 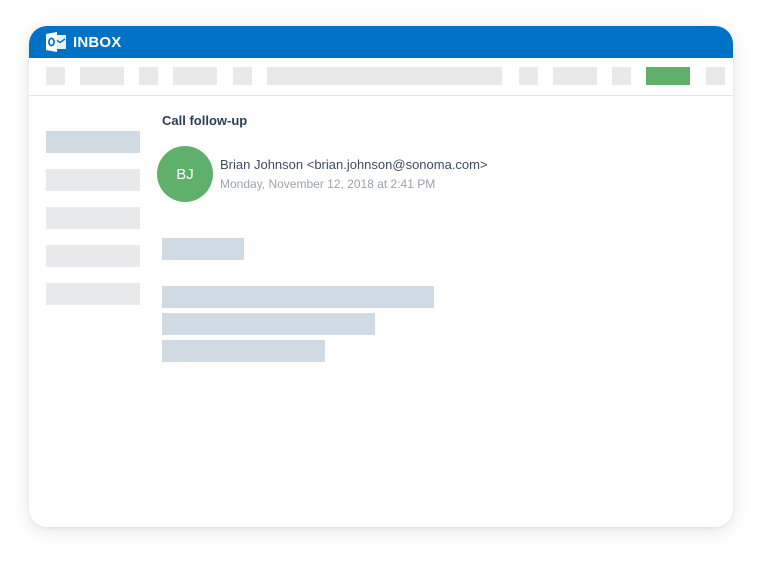 I want to click on app-title: INBOX, so click(x=97, y=42).